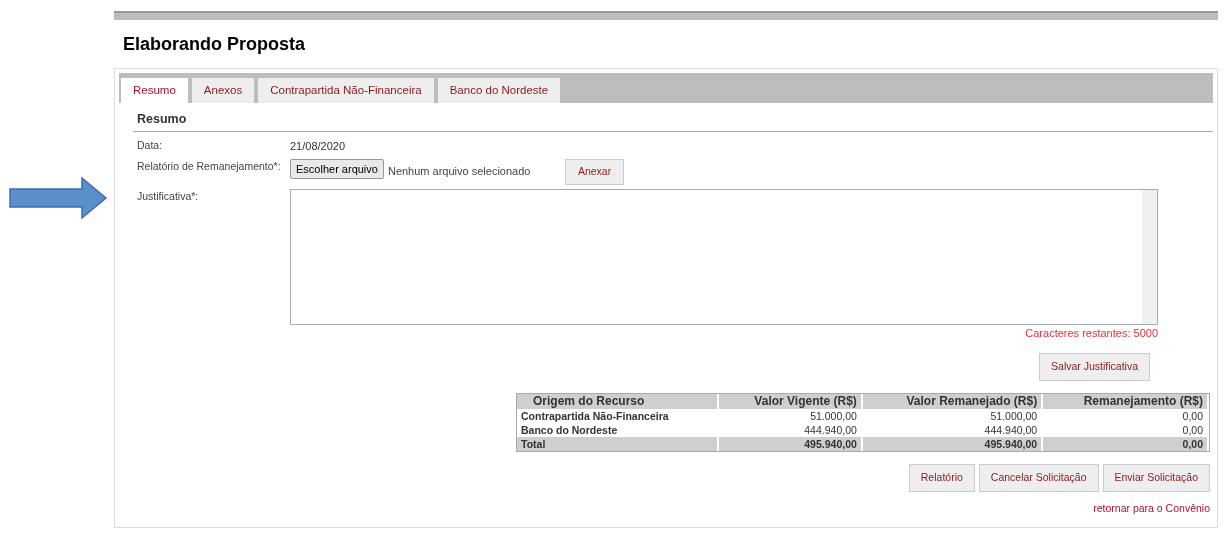 The image size is (1228, 533). What do you see at coordinates (941, 477) in the screenshot?
I see `action-button: Relatório` at bounding box center [941, 477].